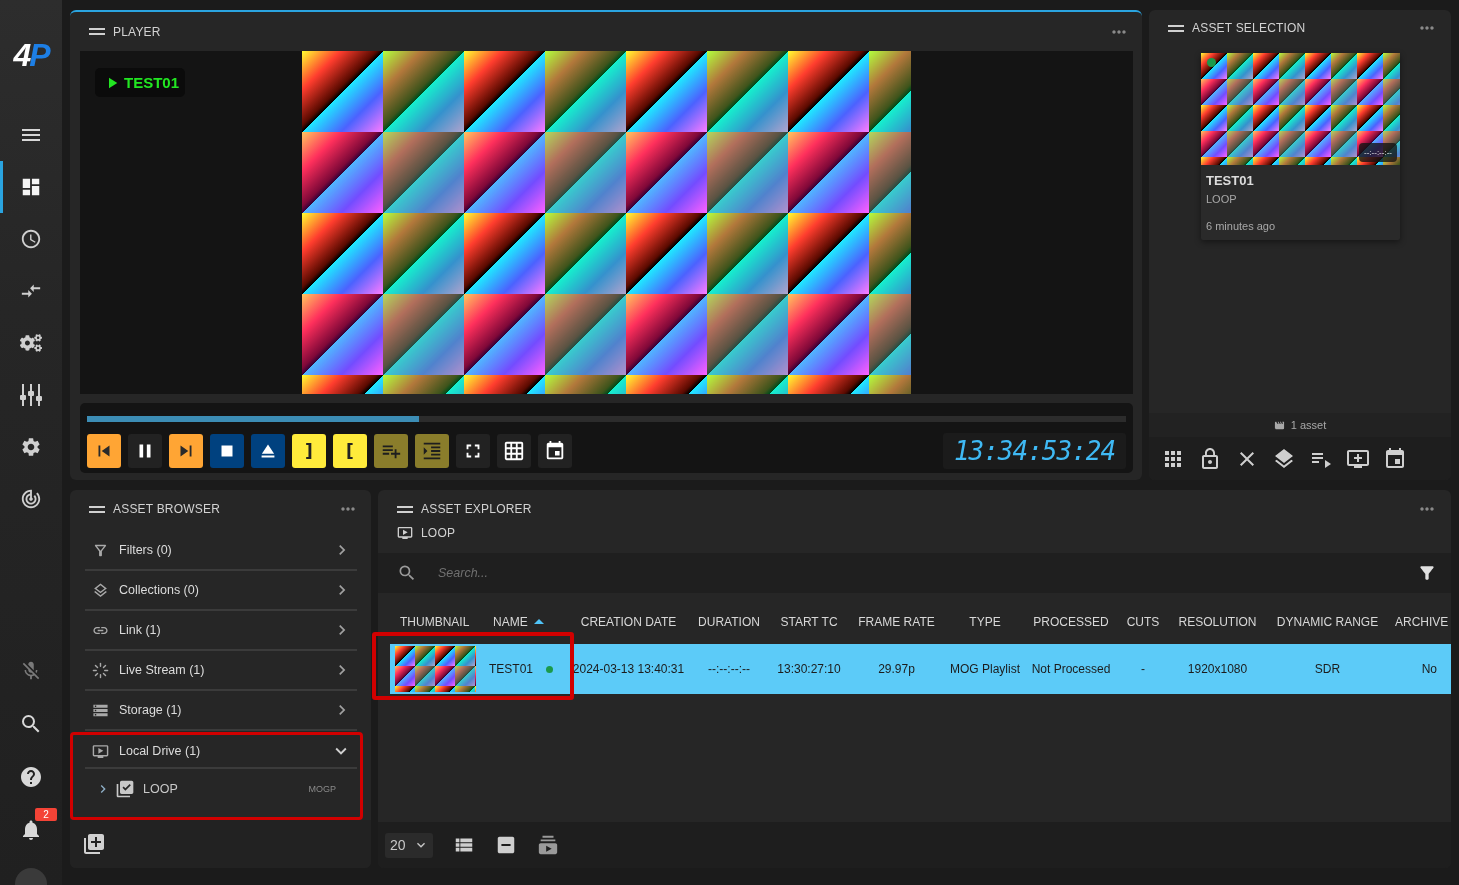  Describe the element at coordinates (221, 711) in the screenshot. I see `section-row: Storage (1)` at that location.